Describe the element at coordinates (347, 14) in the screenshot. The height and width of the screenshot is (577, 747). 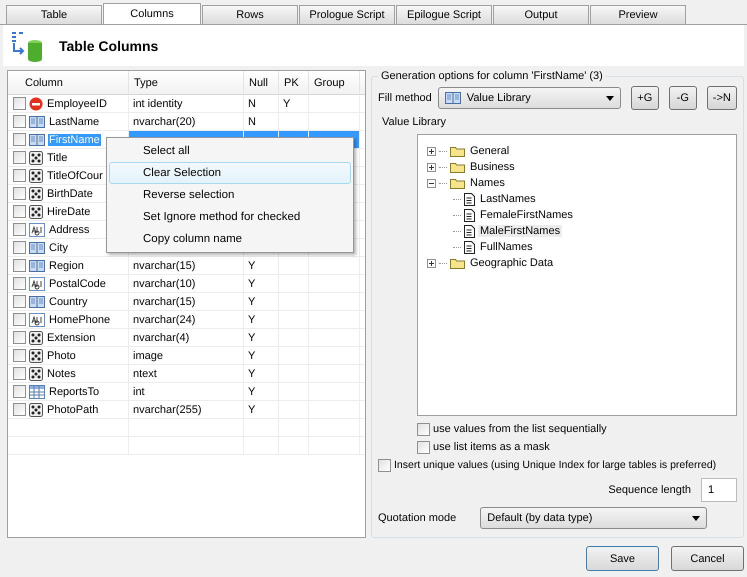
I see `tab: Prologue Script` at that location.